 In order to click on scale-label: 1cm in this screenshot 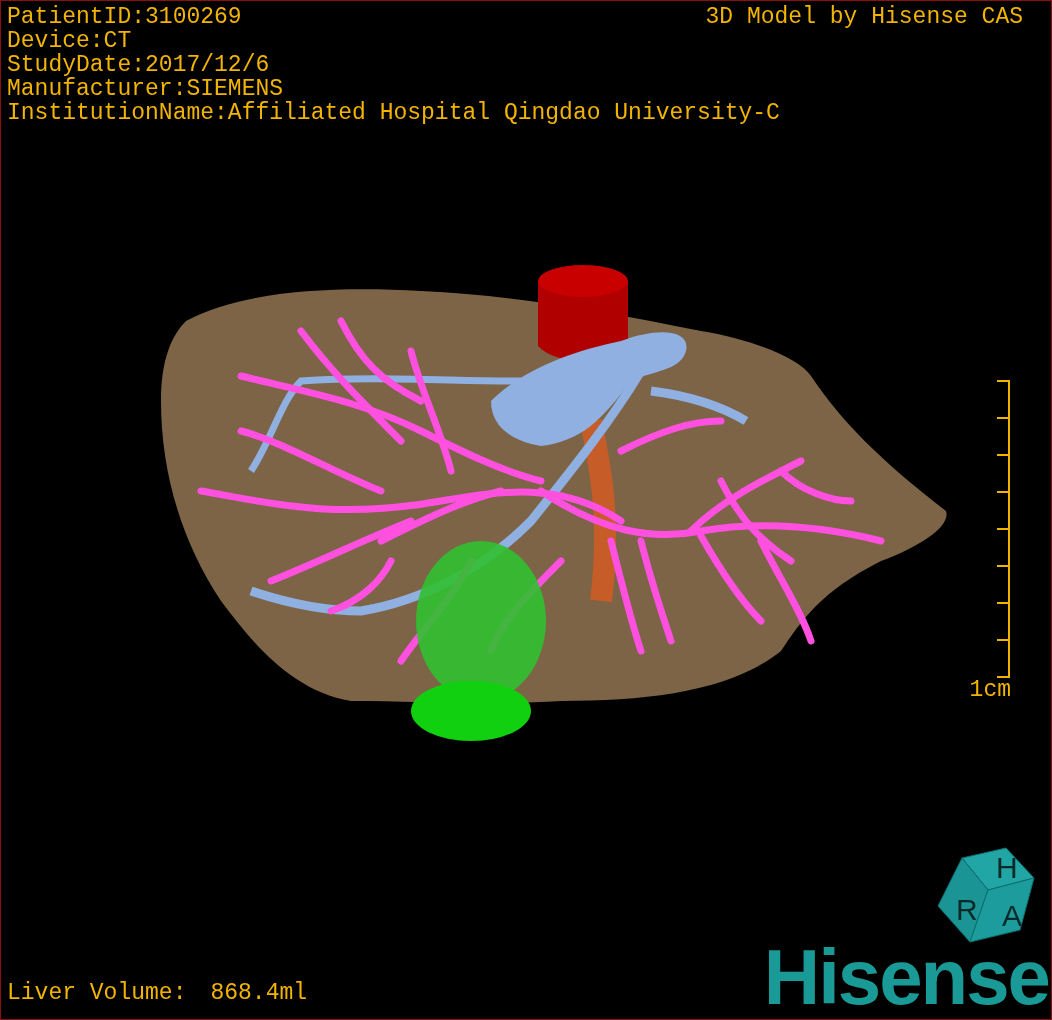, I will do `click(990, 690)`.